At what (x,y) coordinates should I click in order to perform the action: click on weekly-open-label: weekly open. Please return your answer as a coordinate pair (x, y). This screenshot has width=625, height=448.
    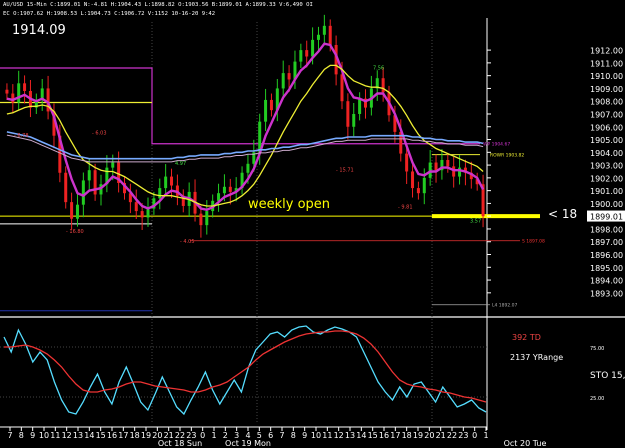
    Looking at the image, I should click on (289, 204).